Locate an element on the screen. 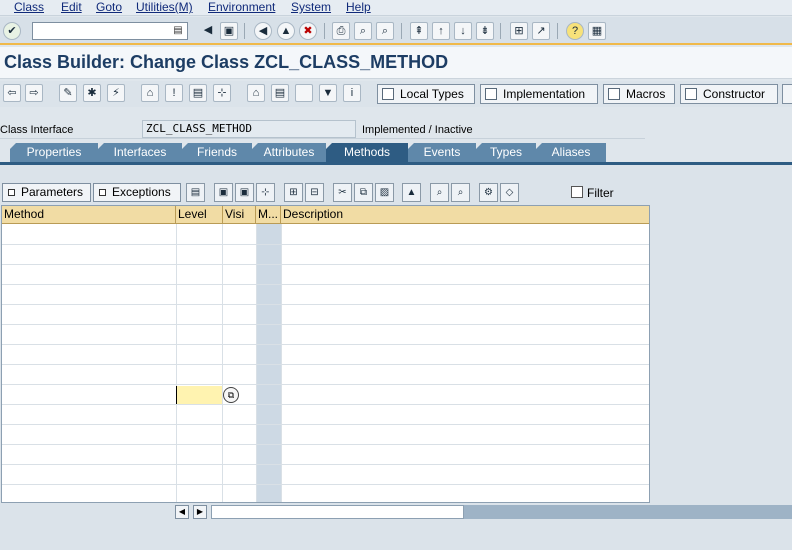 The image size is (792, 550). append-row-icon: ▣ is located at coordinates (244, 192).